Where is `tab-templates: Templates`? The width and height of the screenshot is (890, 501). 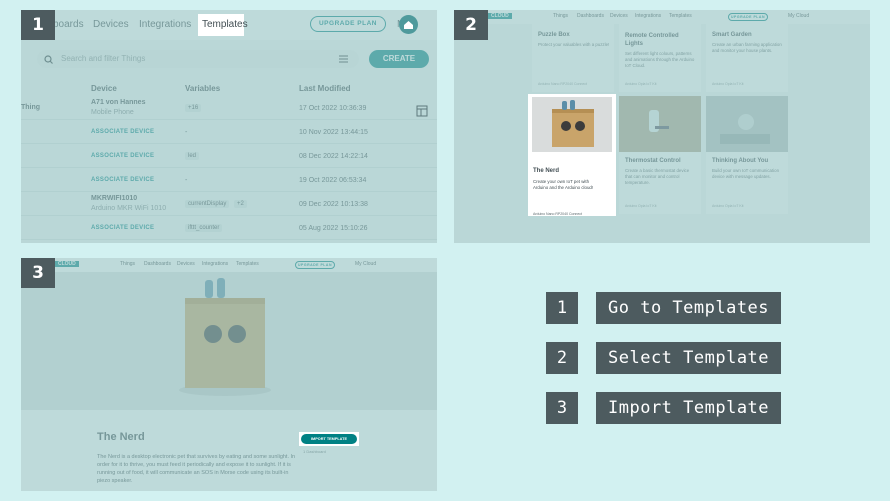
tab-templates: Templates is located at coordinates (225, 24).